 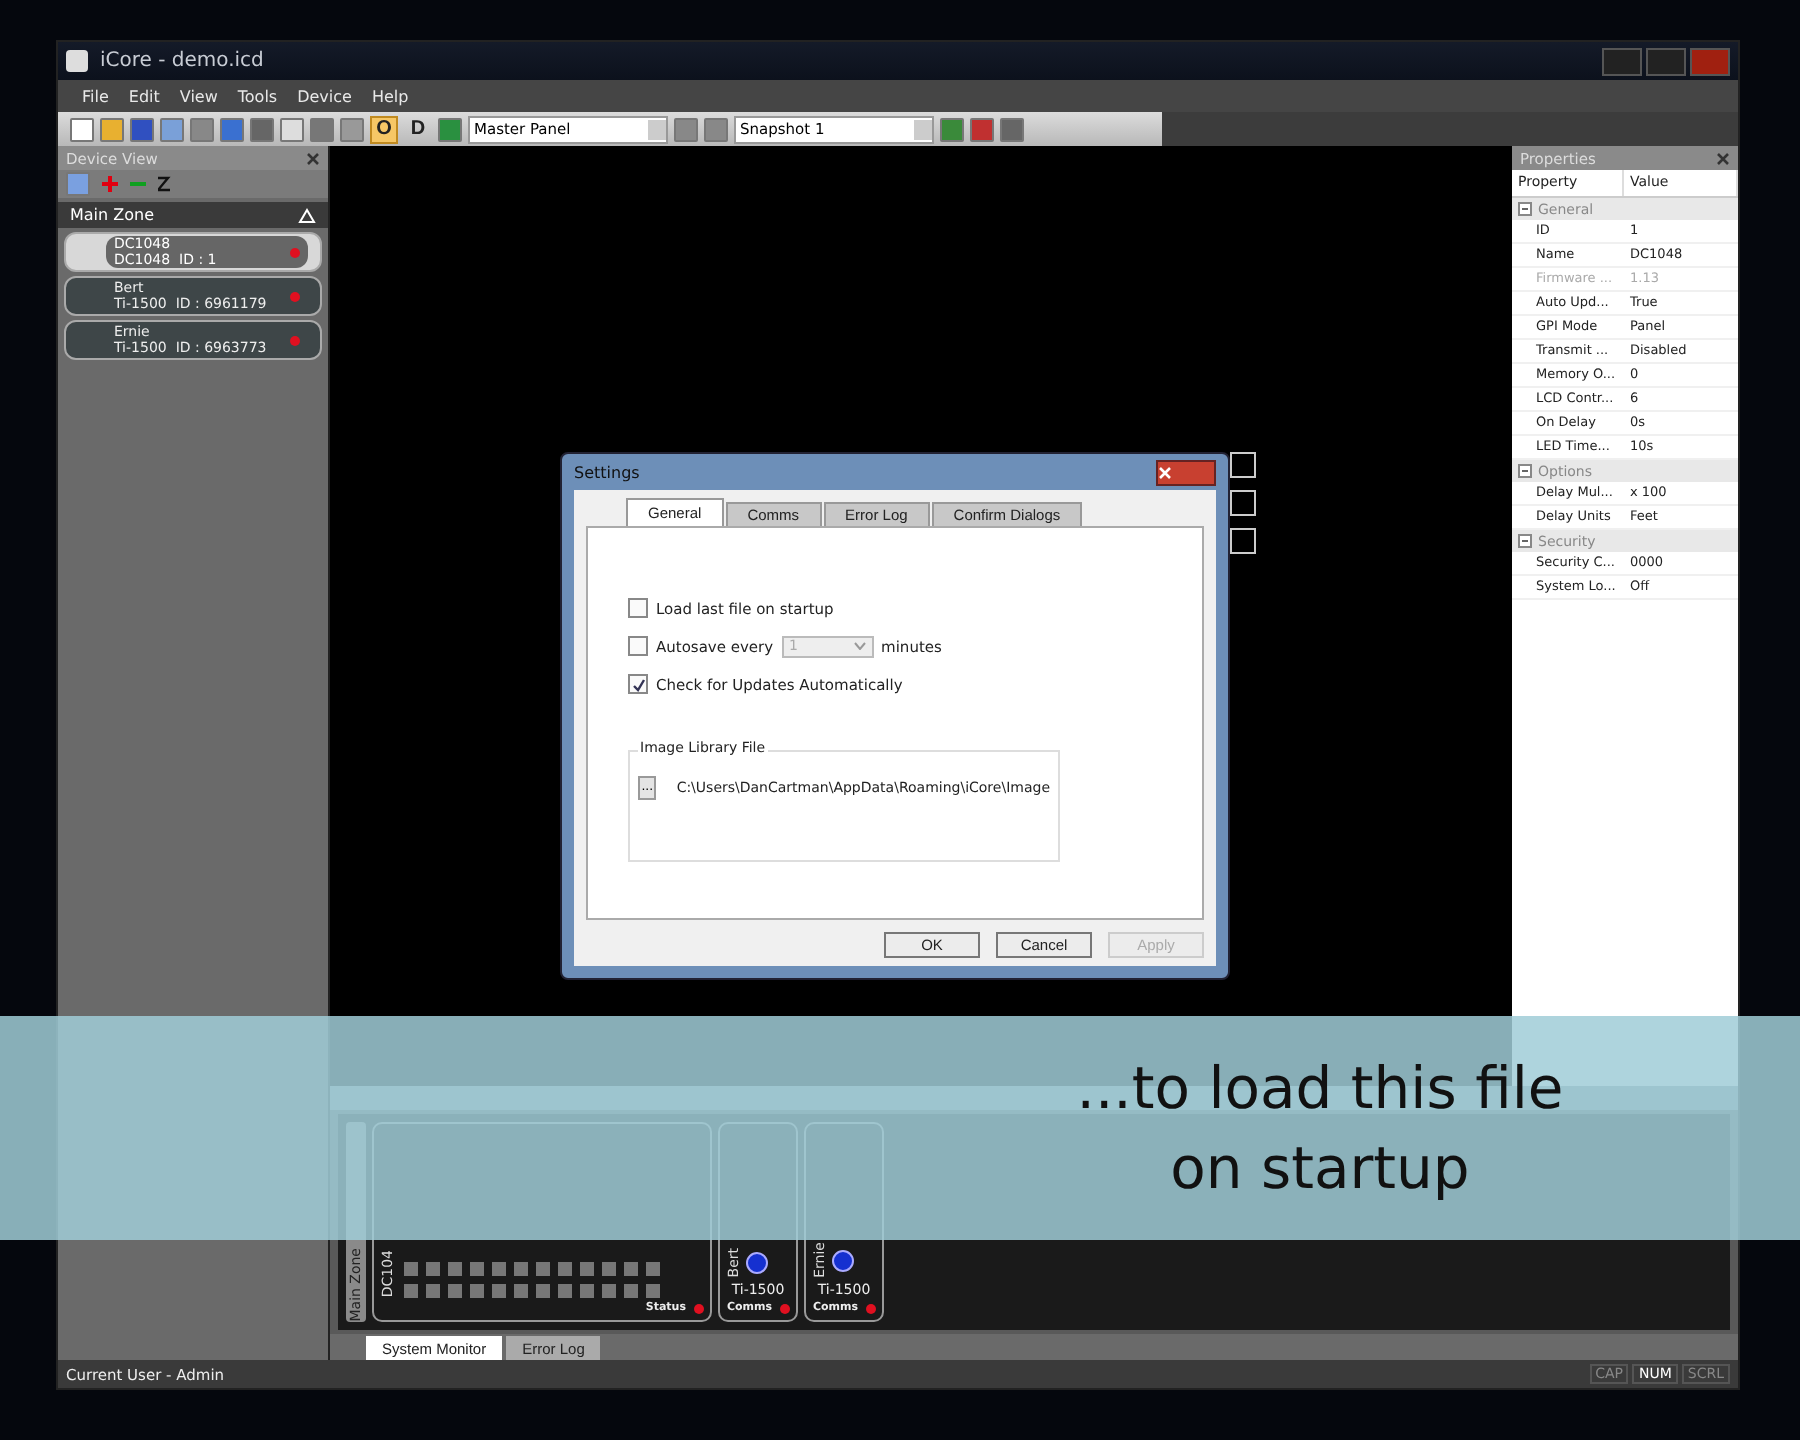 What do you see at coordinates (1320, 1089) in the screenshot?
I see `caption-text: ...to load this file` at bounding box center [1320, 1089].